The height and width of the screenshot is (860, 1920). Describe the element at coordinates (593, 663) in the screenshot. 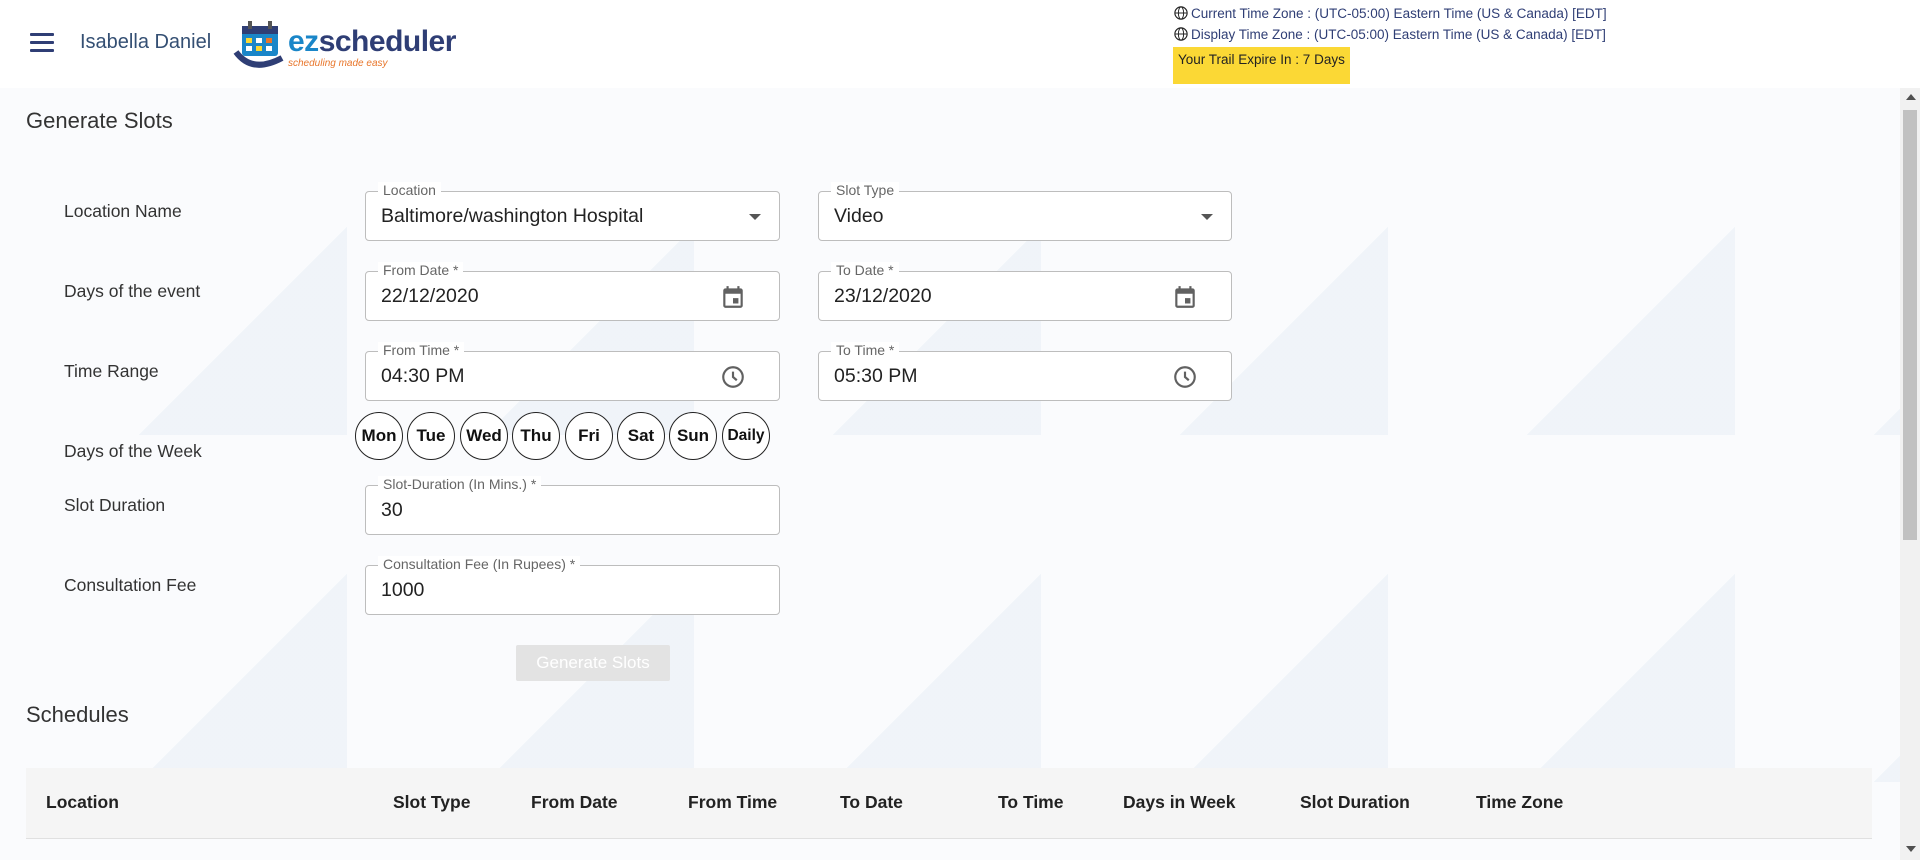

I see `generate-slots-button: Generate Slots` at that location.